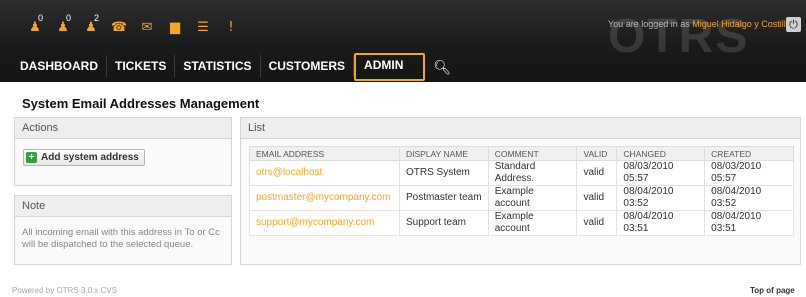  I want to click on nav-dashboard: DASHBOARD, so click(59, 66).